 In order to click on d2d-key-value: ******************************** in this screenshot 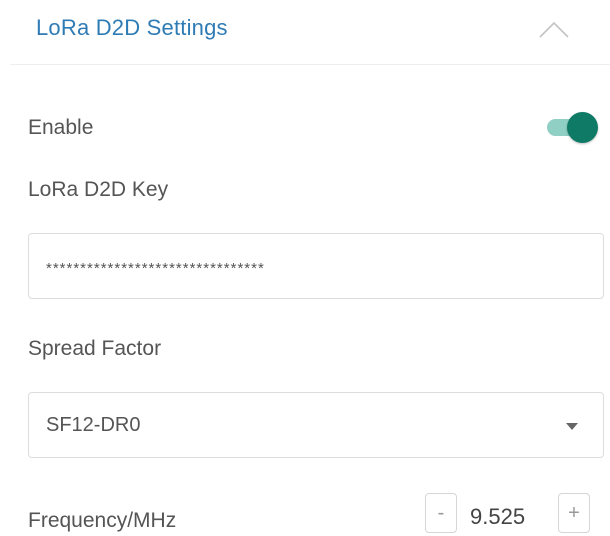, I will do `click(155, 268)`.